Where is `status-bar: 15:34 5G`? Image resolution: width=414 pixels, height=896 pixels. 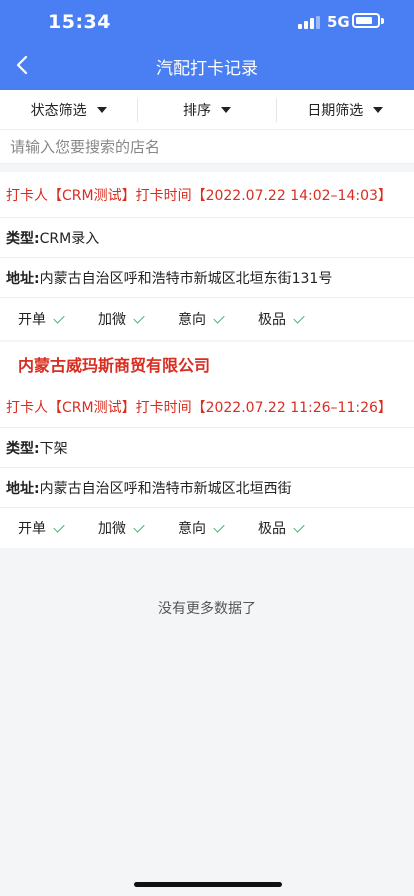 status-bar: 15:34 5G is located at coordinates (207, 22).